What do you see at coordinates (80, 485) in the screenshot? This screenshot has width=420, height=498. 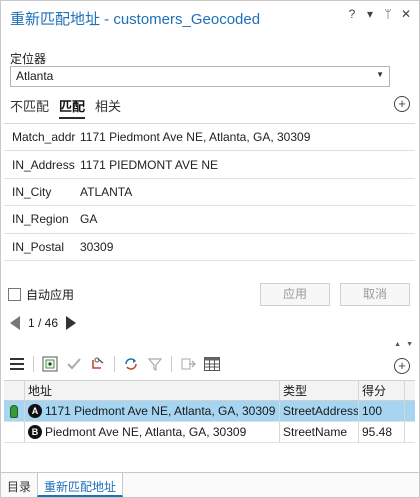 I see `tab-rematch-addresses: 重新匹配地址` at bounding box center [80, 485].